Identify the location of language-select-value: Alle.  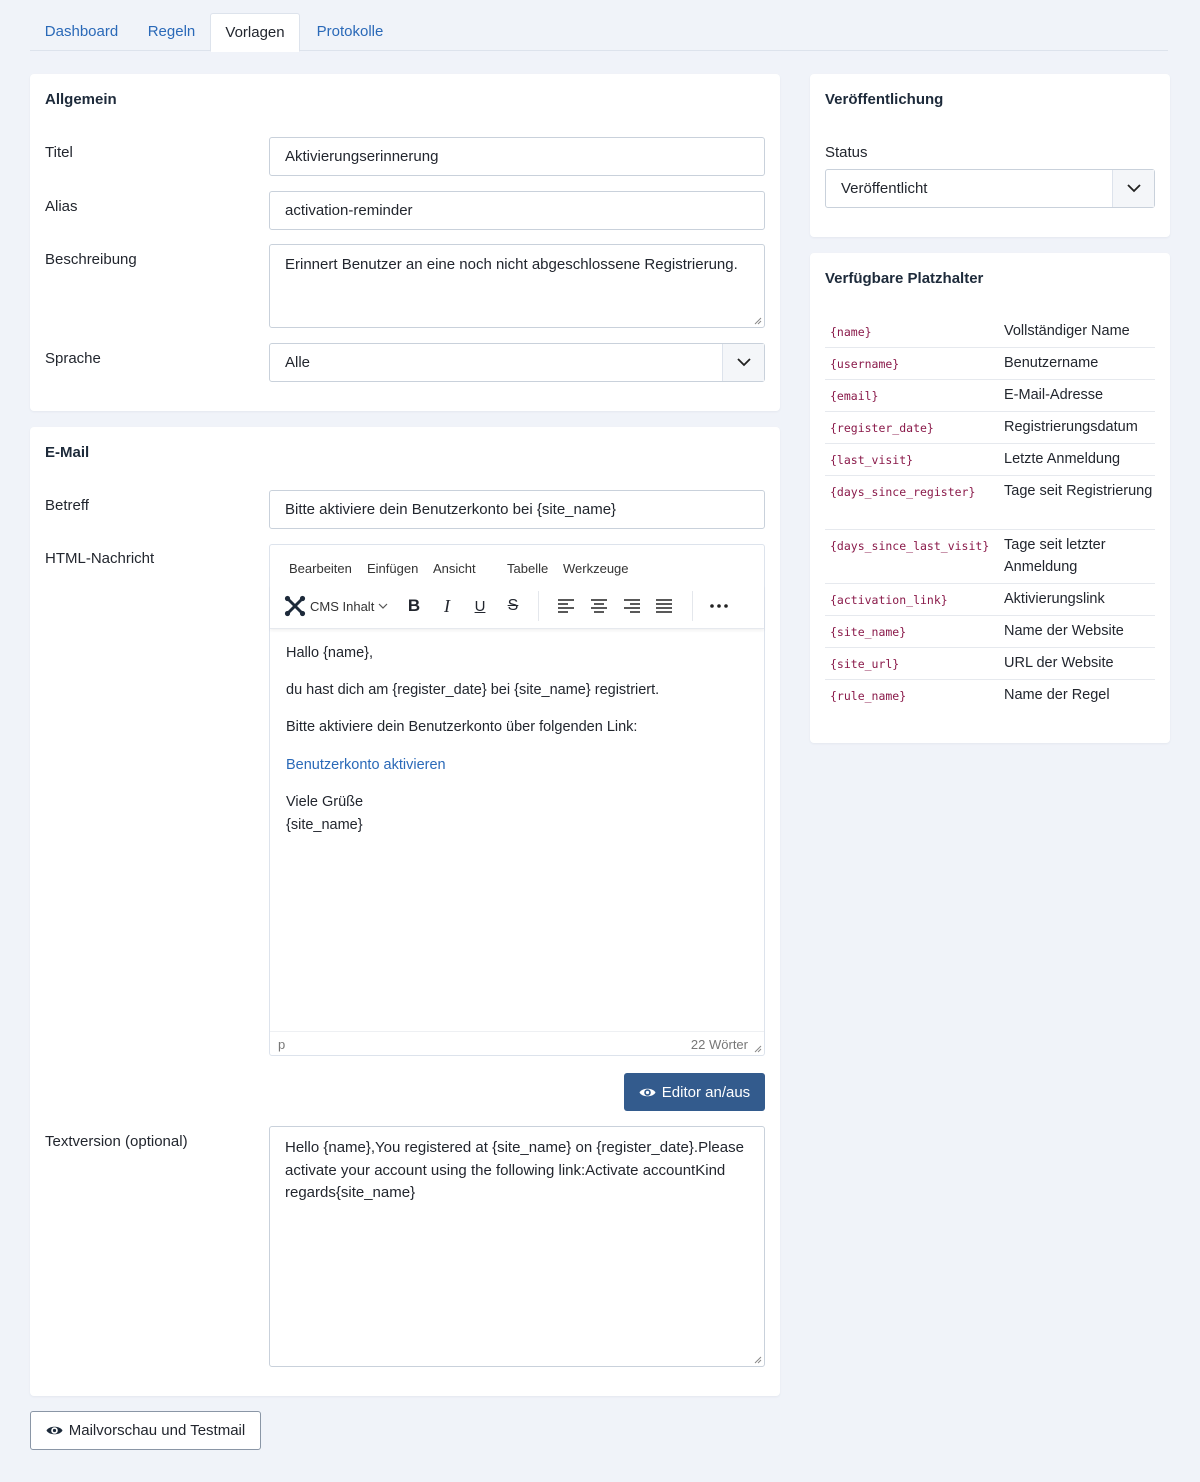
(298, 362).